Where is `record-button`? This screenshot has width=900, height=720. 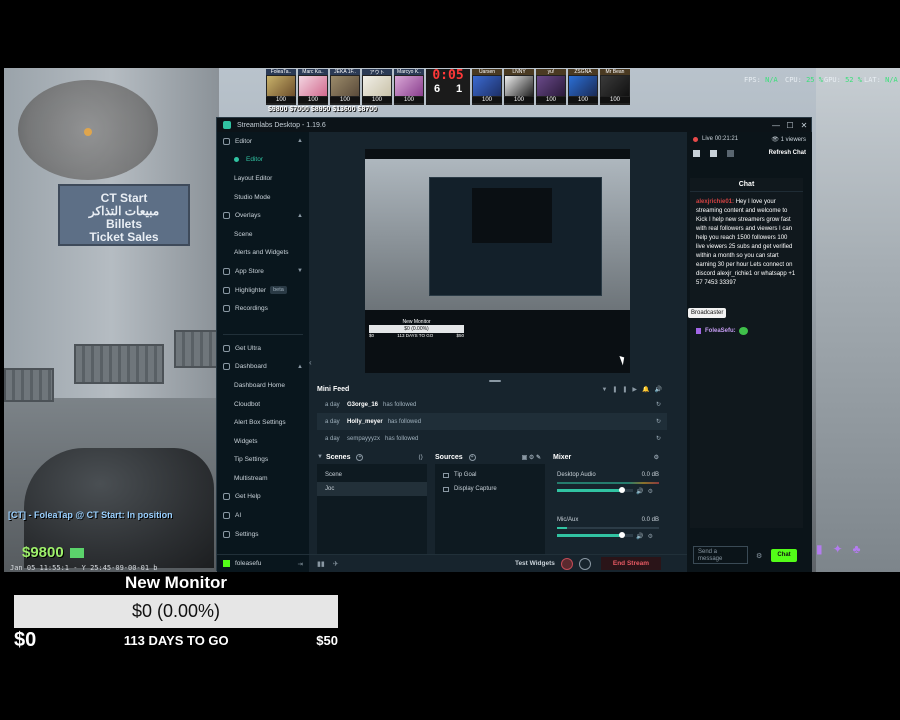 record-button is located at coordinates (566, 563).